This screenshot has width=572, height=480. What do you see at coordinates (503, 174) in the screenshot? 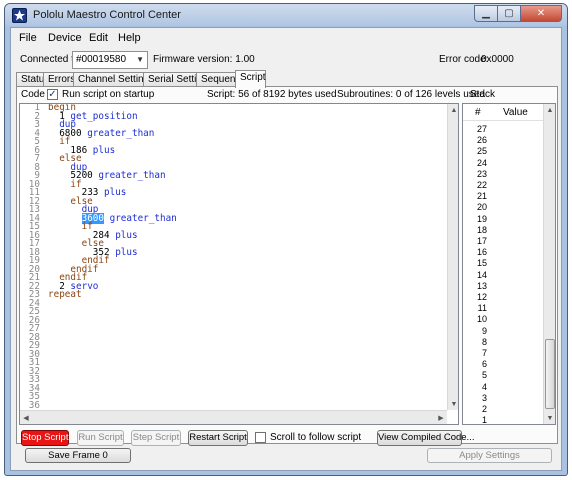
I see `stack-row: 23` at bounding box center [503, 174].